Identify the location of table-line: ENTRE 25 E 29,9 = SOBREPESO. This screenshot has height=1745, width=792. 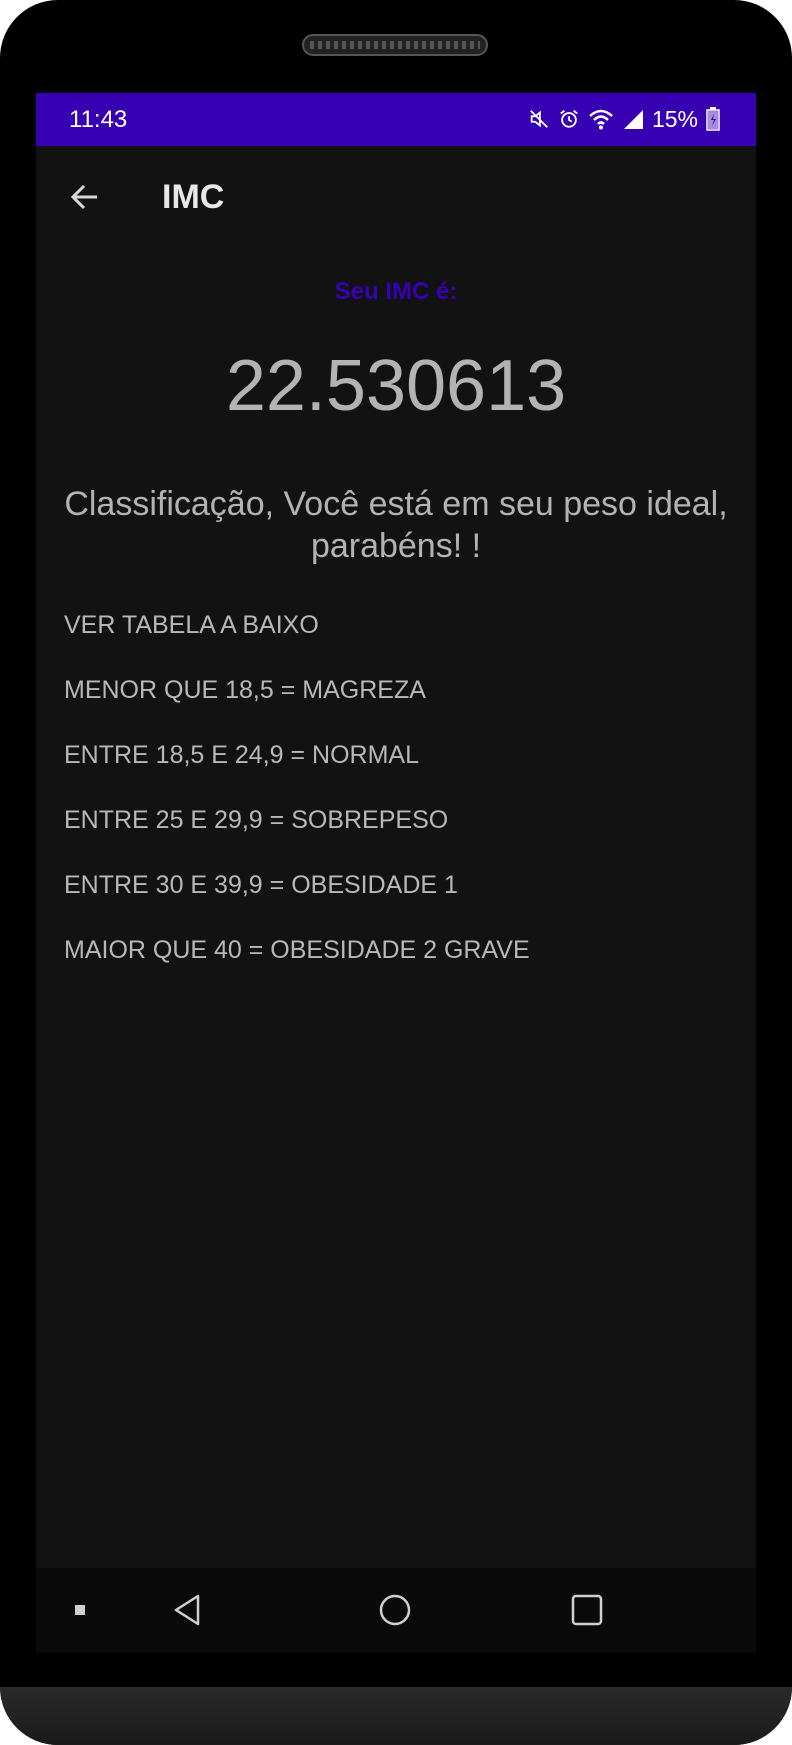
(256, 820).